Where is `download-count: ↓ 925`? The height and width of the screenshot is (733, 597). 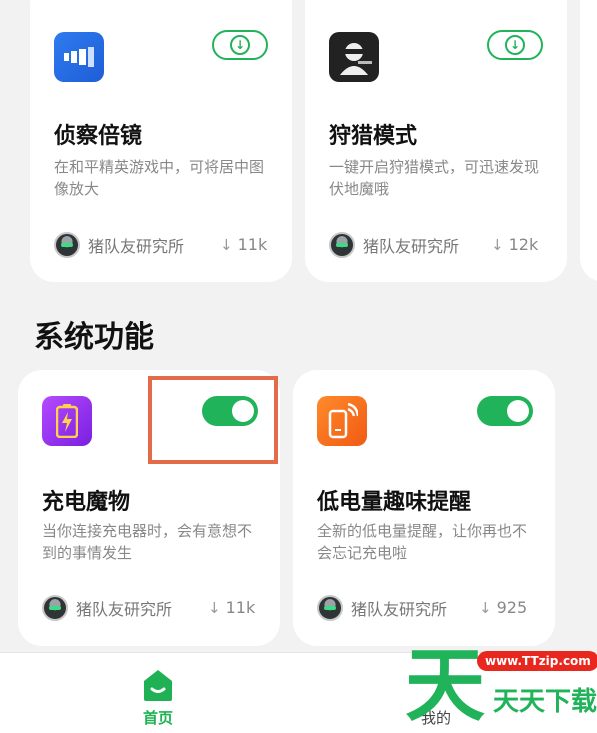
download-count: ↓ 925 is located at coordinates (503, 607).